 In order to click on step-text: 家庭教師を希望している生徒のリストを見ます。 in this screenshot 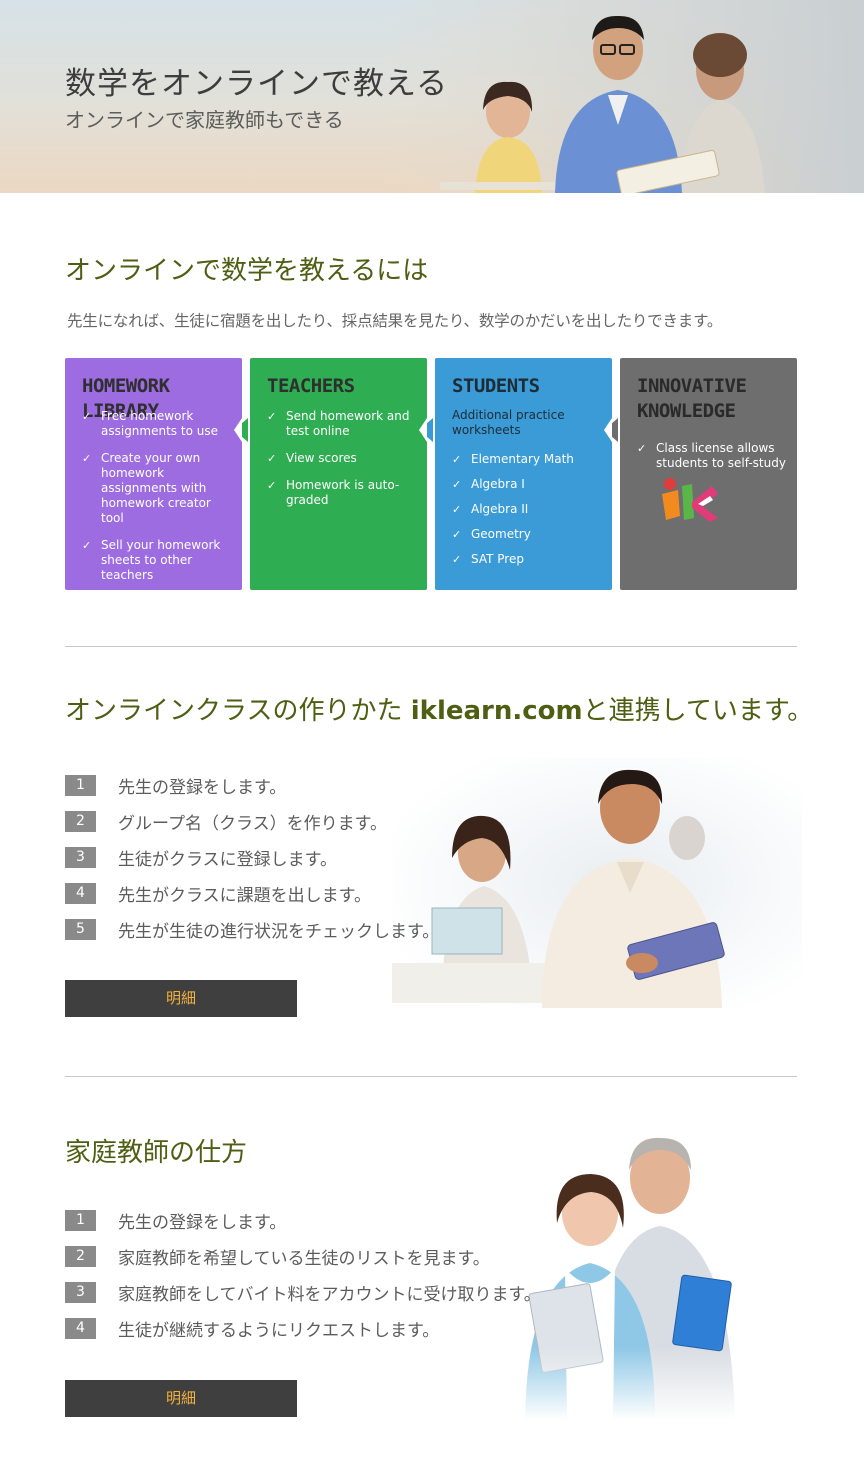, I will do `click(304, 1258)`.